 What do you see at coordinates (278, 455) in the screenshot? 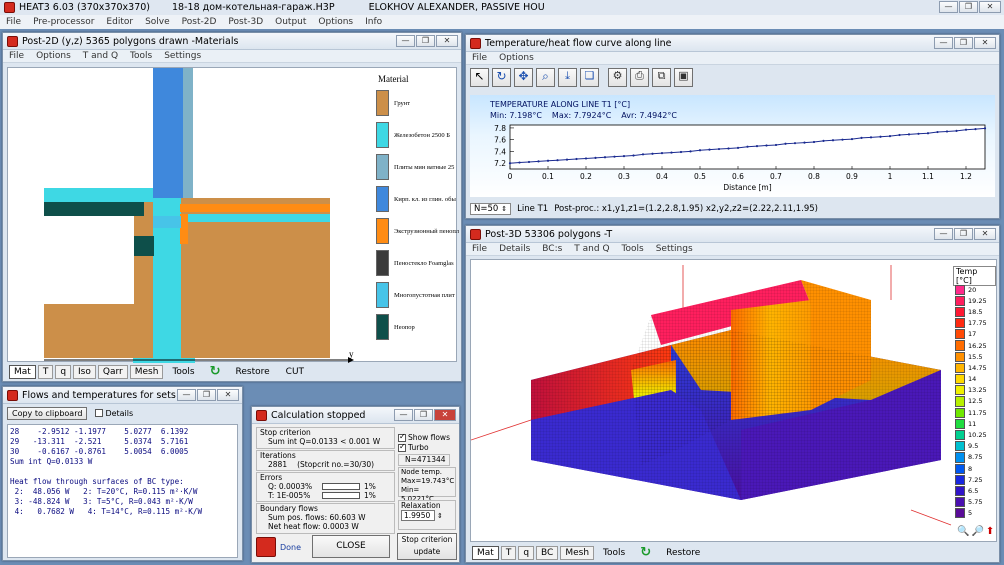
I see `iterations-label: Iterations` at bounding box center [278, 455].